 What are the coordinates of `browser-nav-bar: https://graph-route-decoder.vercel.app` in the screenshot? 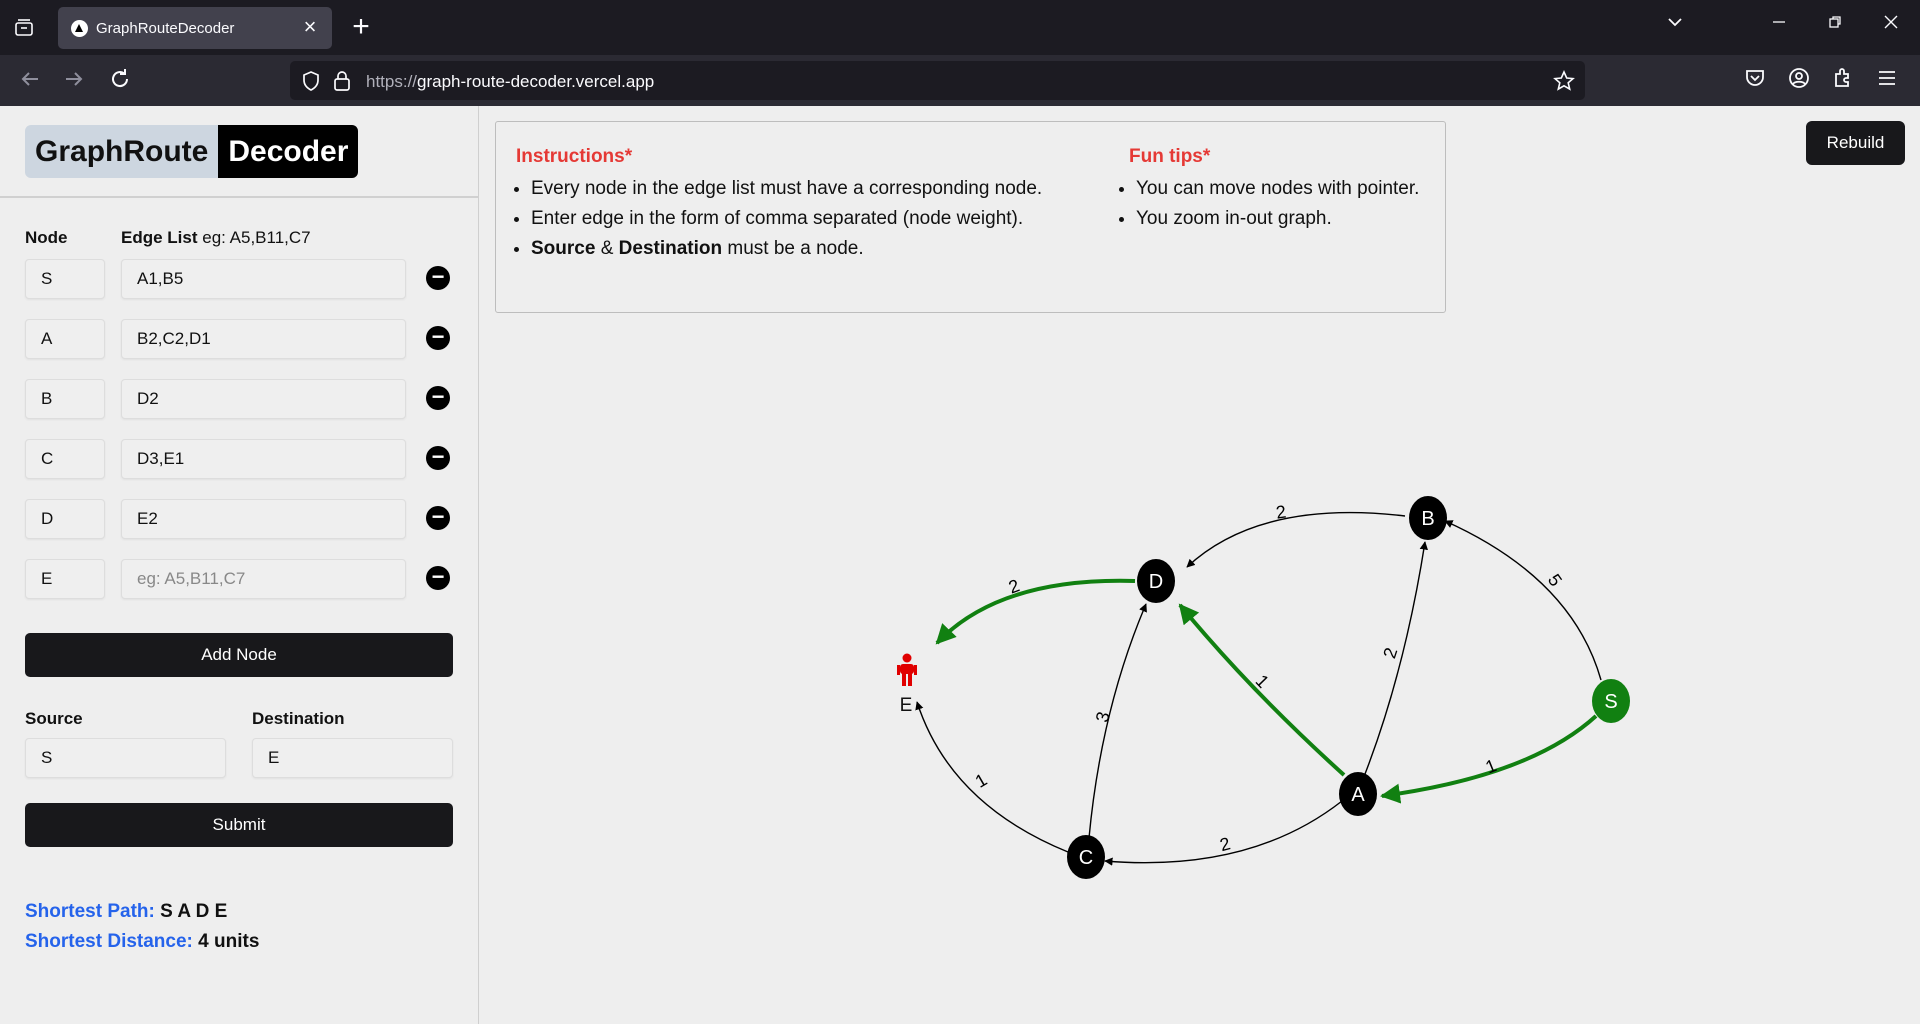 It's located at (960, 80).